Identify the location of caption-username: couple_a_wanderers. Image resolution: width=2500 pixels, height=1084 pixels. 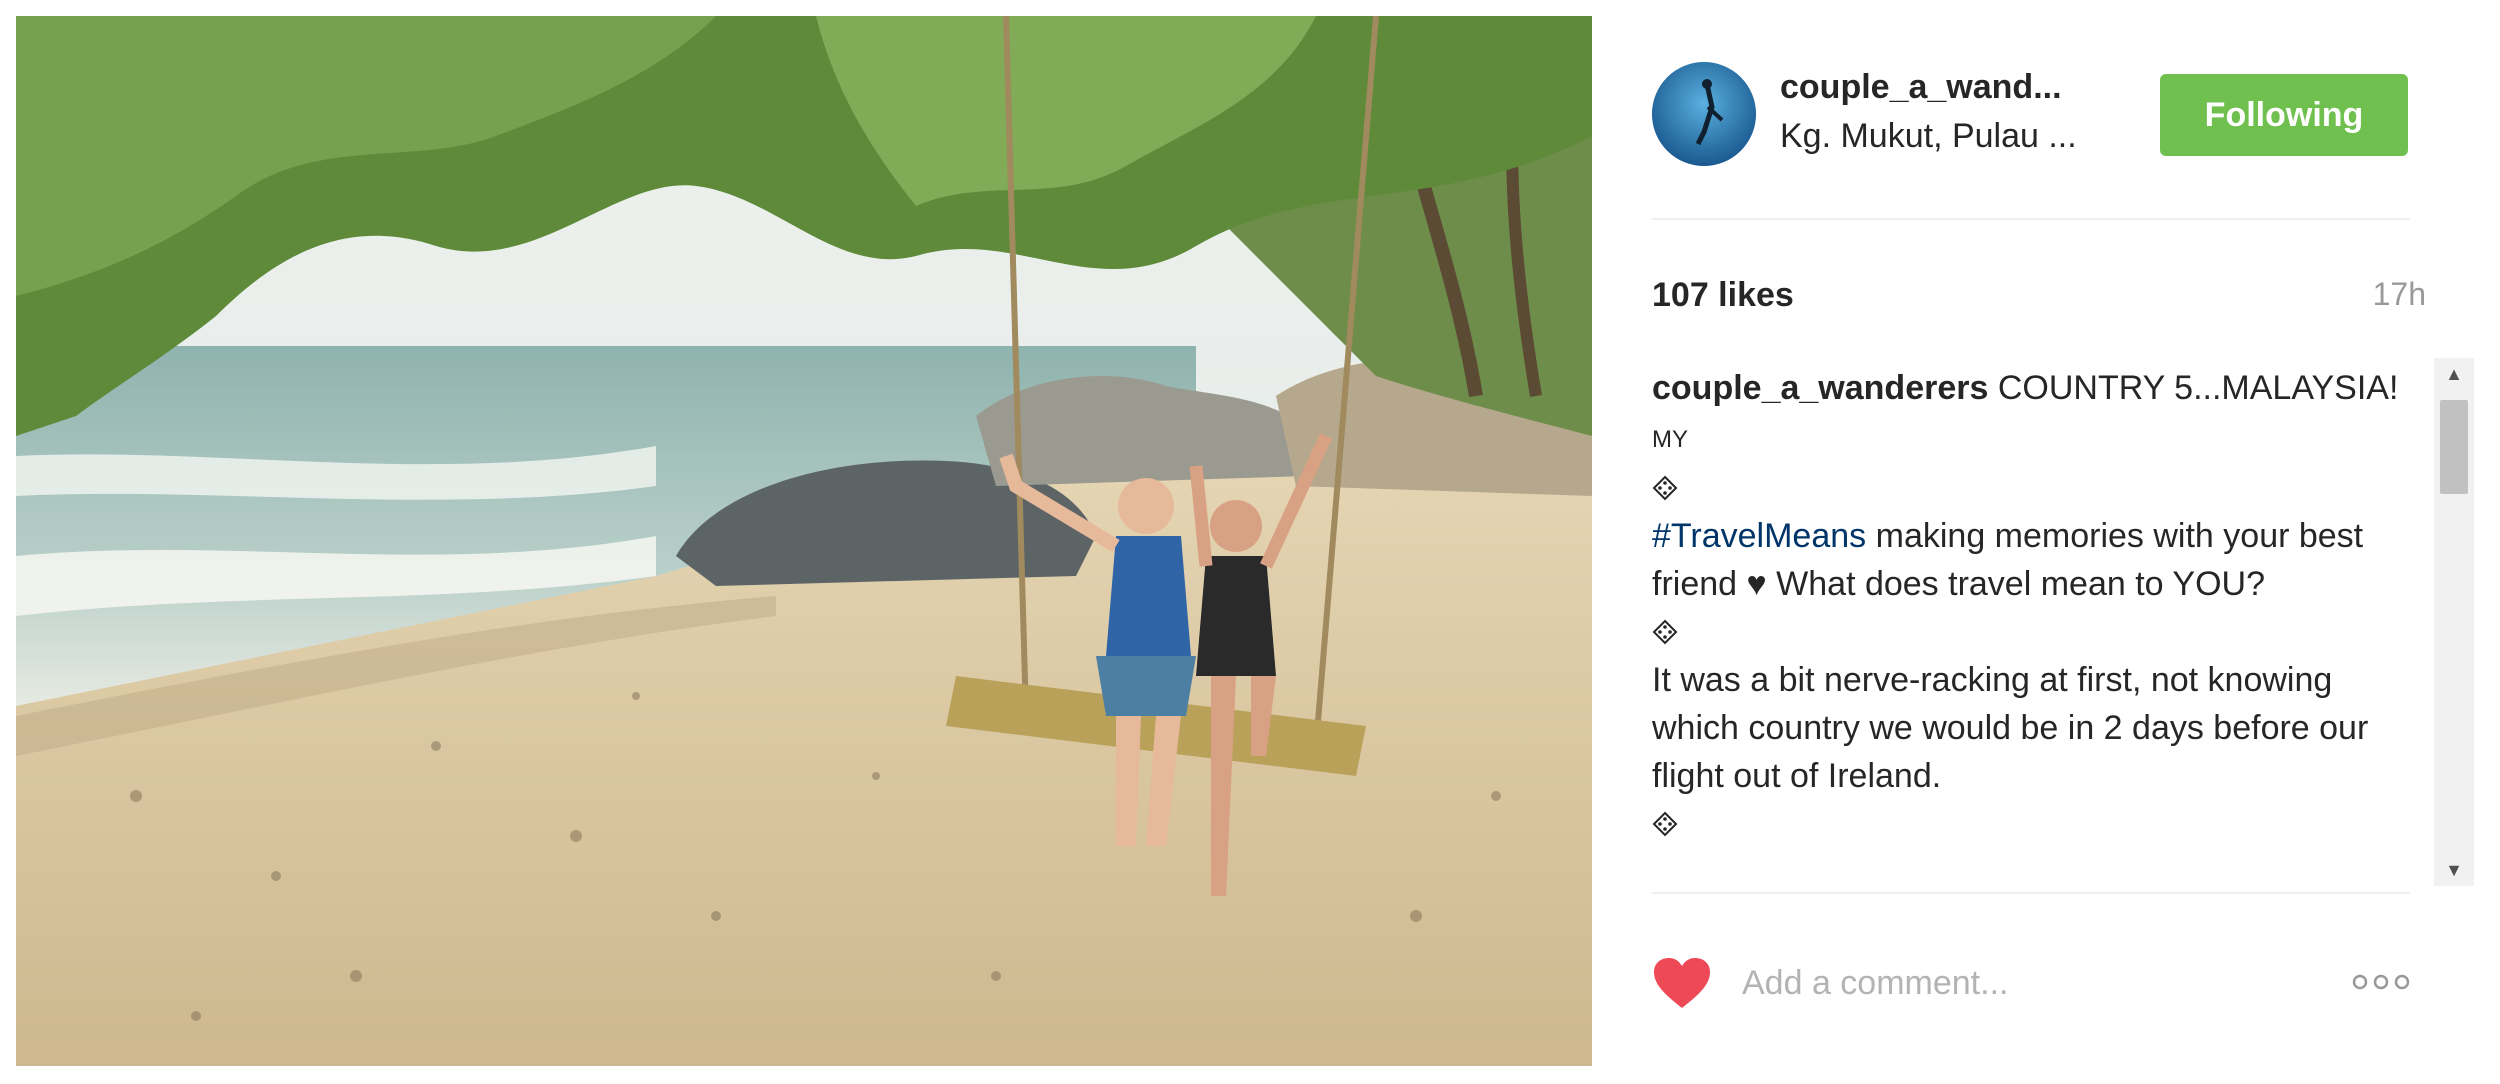
(1820, 388).